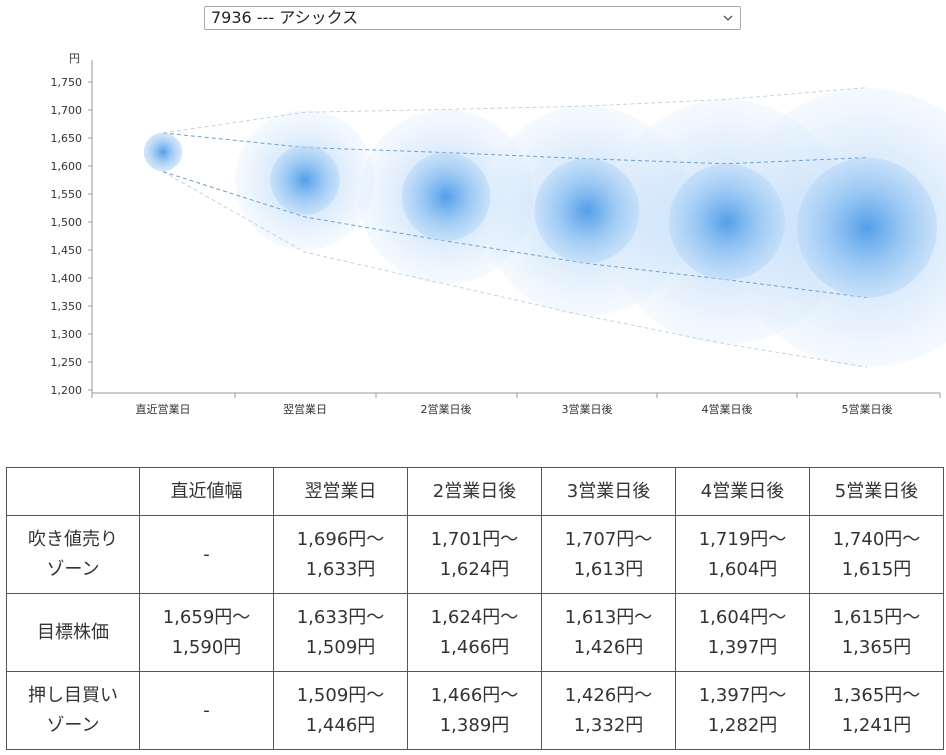  Describe the element at coordinates (608, 710) in the screenshot. I see `table-cell: 1,426円〜 1,332円` at that location.